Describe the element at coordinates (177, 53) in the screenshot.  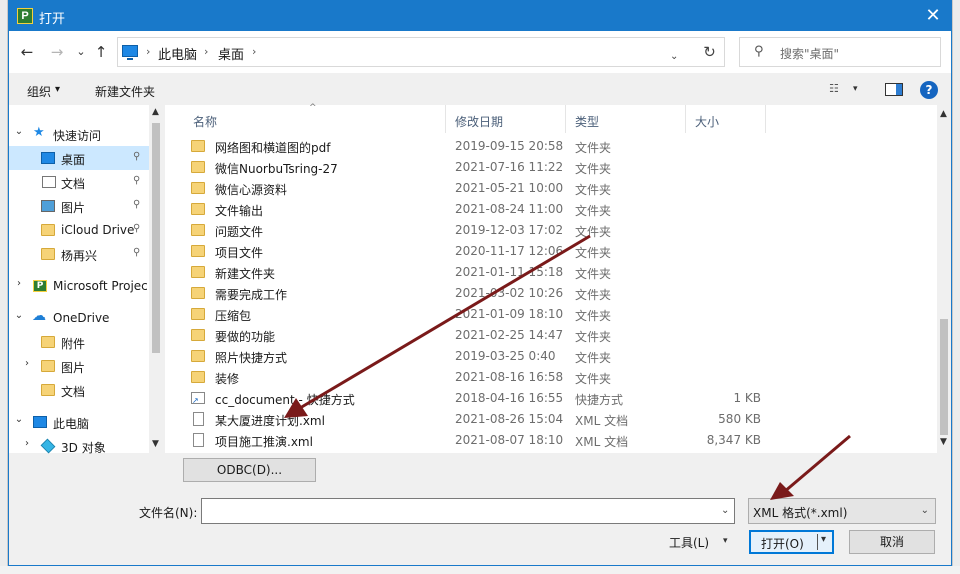
I see `breadcrumb-this-pc: 此电脑` at that location.